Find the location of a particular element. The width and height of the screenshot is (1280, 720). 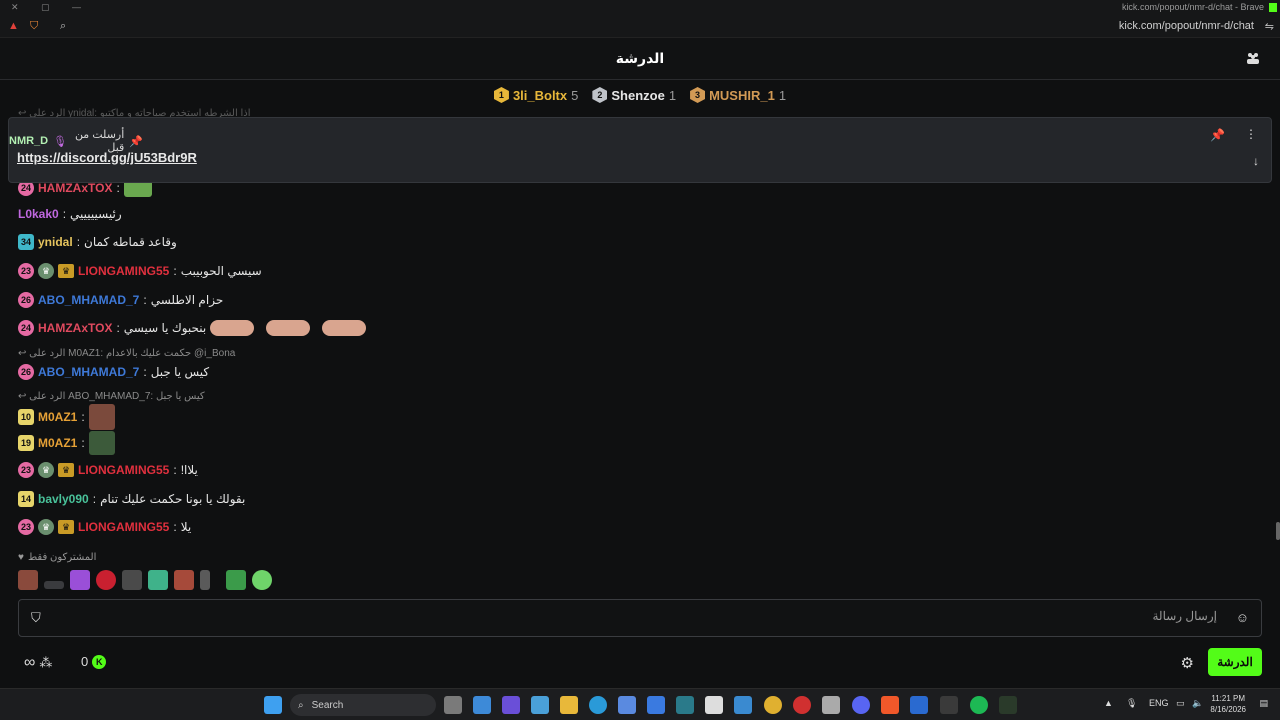

chat-message: 26 ABO_MHAMAD_7 : حزام الاطلسي is located at coordinates (120, 300).